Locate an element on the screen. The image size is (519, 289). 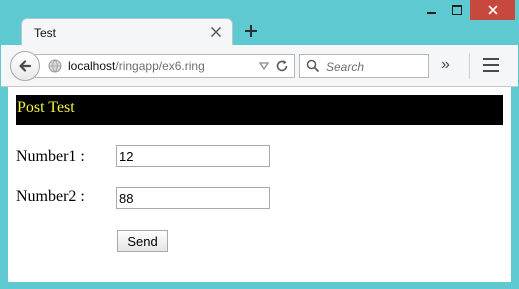
overflow-chevron-icon: » is located at coordinates (450, 66).